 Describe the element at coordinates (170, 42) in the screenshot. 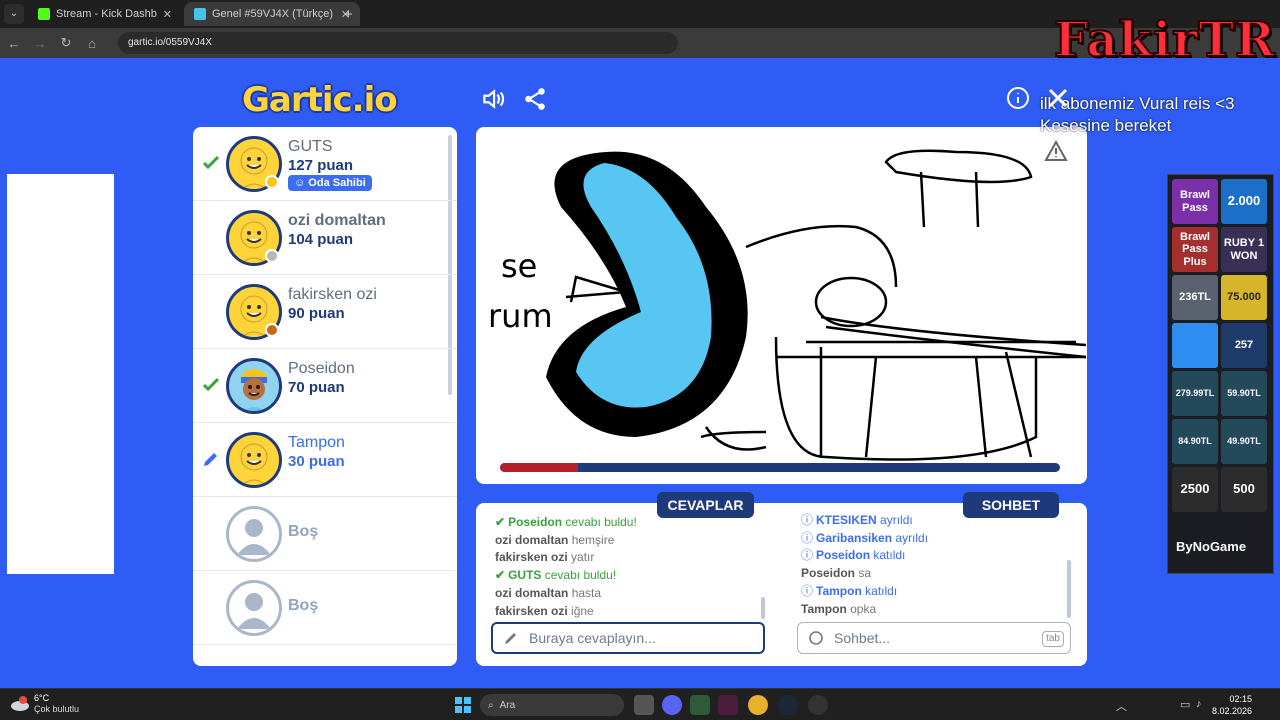

I see `url-text: gartic.io/0559VJ4X` at that location.